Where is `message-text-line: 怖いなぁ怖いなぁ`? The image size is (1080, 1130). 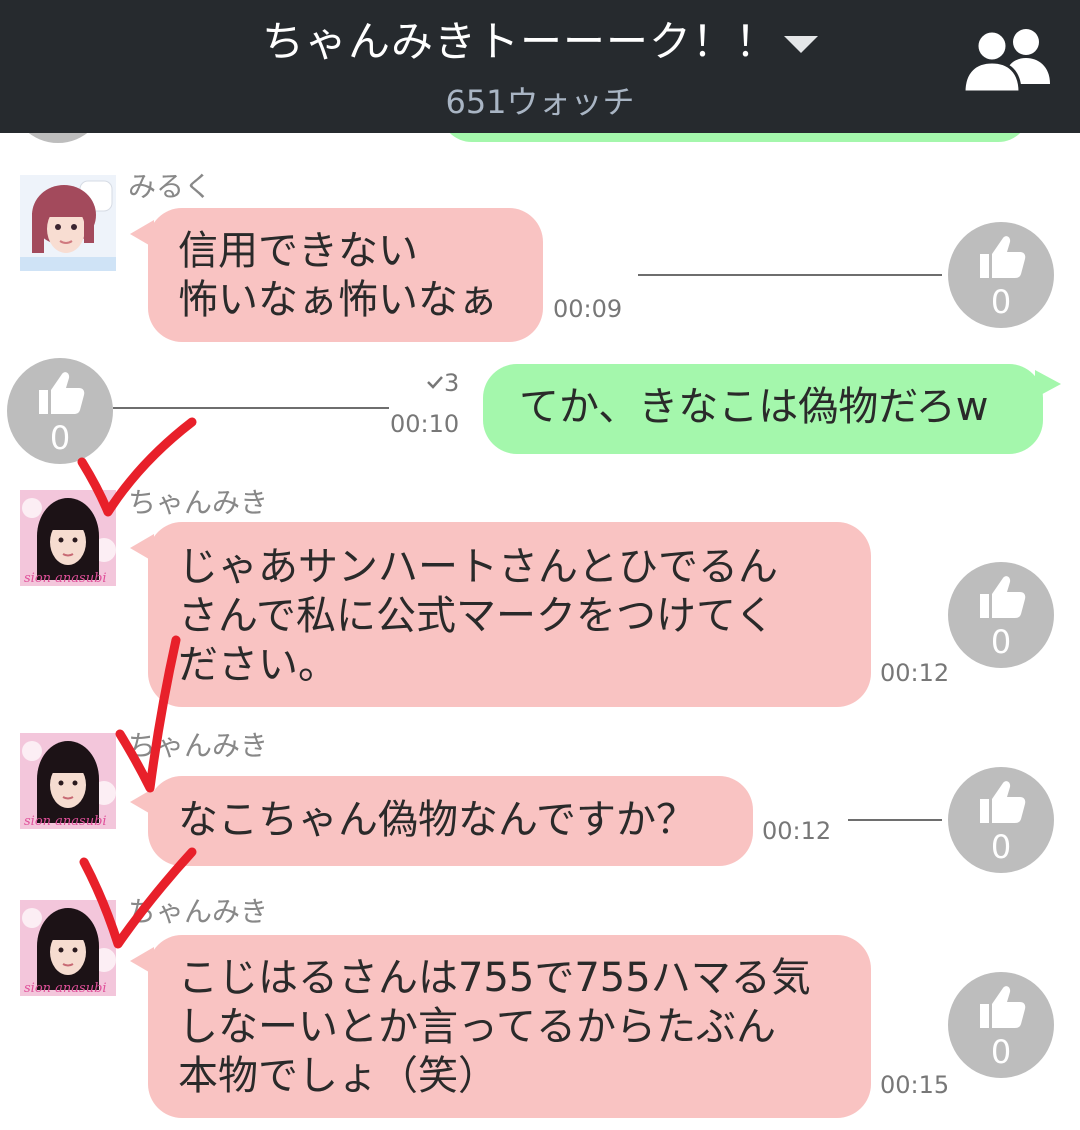 message-text-line: 怖いなぁ怖いなぁ is located at coordinates (338, 300).